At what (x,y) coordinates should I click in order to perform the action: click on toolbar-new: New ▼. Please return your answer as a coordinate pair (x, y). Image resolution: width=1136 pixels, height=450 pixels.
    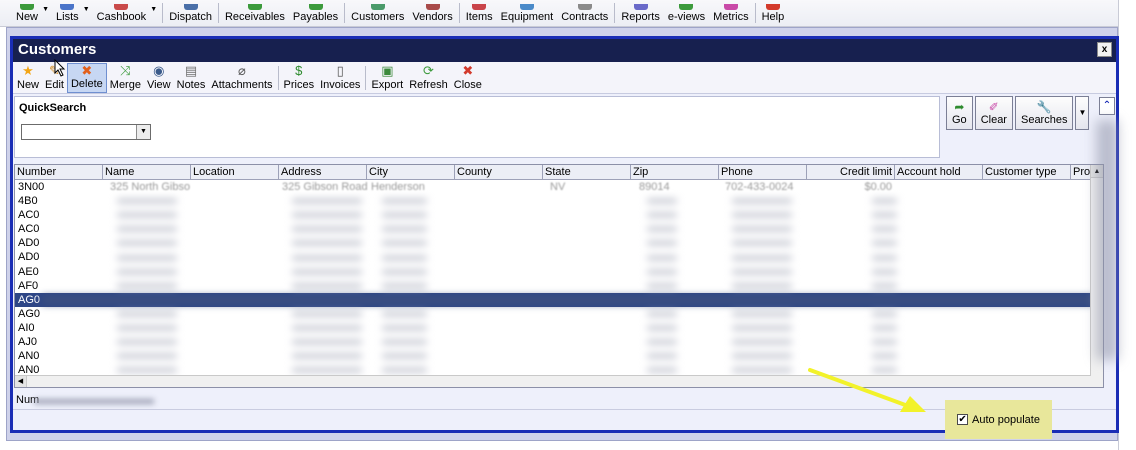
    Looking at the image, I should click on (30, 13).